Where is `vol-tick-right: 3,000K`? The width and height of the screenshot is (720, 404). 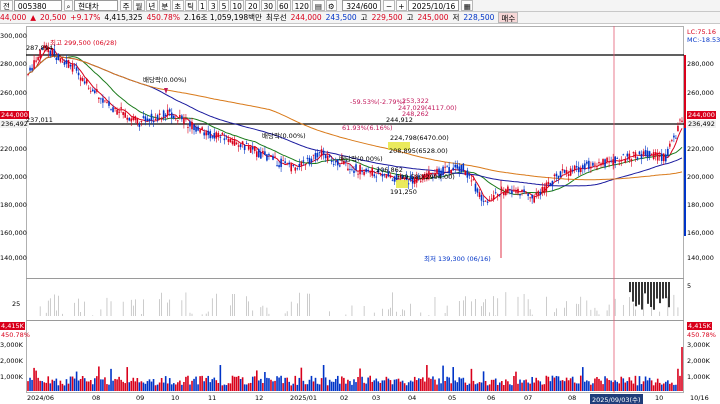 vol-tick-right: 3,000K is located at coordinates (698, 345).